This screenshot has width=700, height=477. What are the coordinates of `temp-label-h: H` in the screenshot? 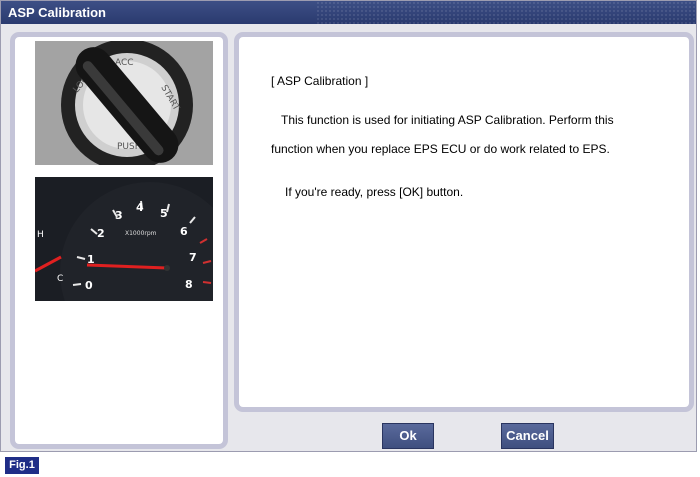 It's located at (40, 235).